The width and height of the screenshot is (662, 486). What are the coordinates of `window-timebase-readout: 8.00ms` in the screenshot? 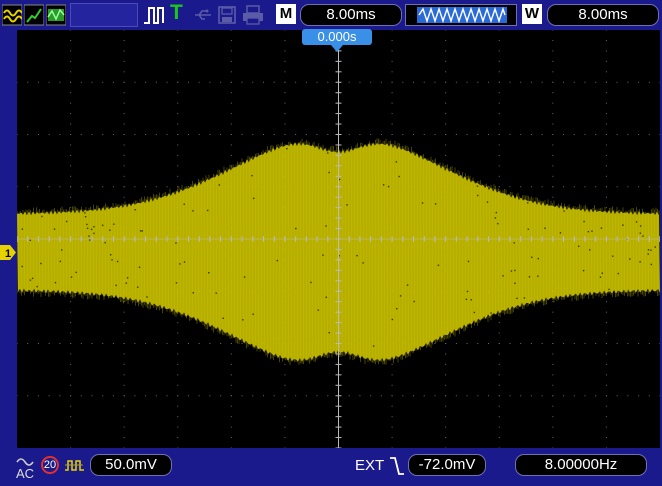 It's located at (603, 15).